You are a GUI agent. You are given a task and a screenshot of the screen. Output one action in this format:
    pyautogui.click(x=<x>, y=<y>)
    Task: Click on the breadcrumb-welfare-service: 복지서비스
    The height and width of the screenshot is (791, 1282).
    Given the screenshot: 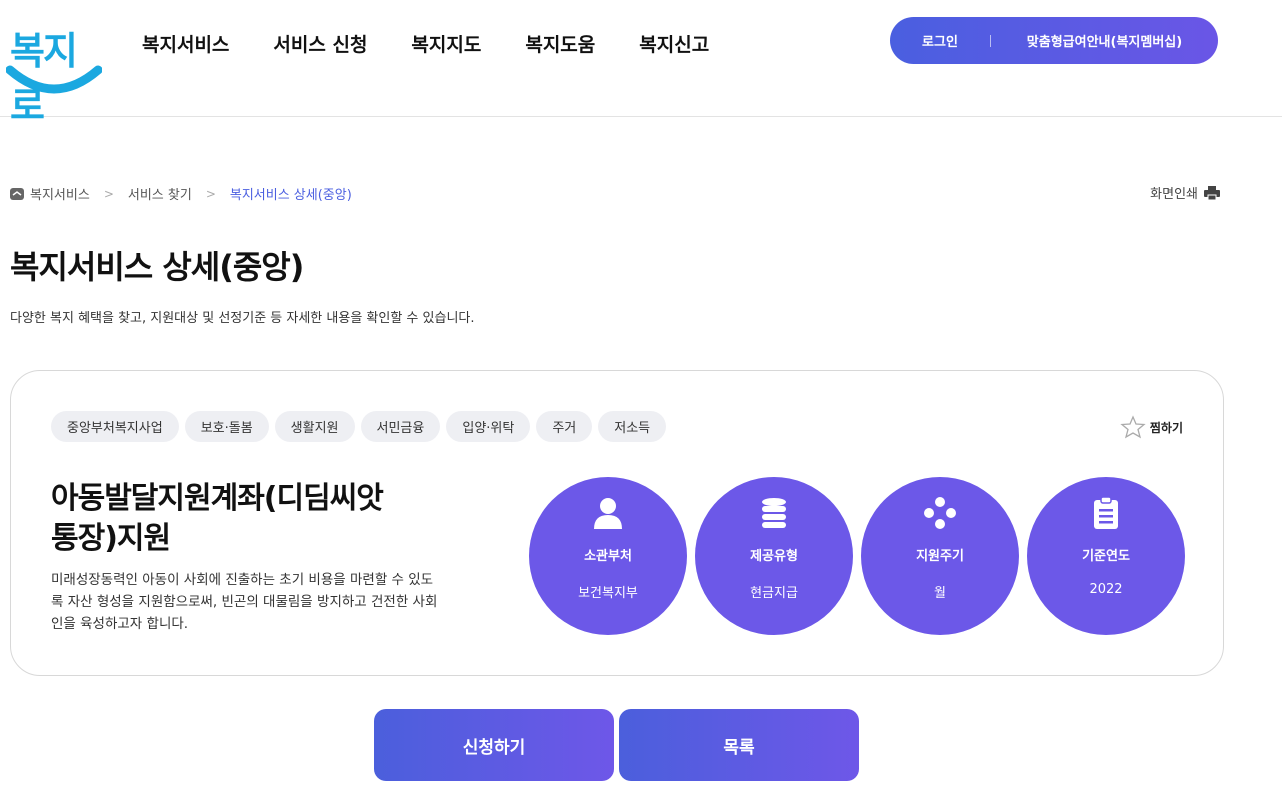 What is the action you would take?
    pyautogui.click(x=60, y=193)
    